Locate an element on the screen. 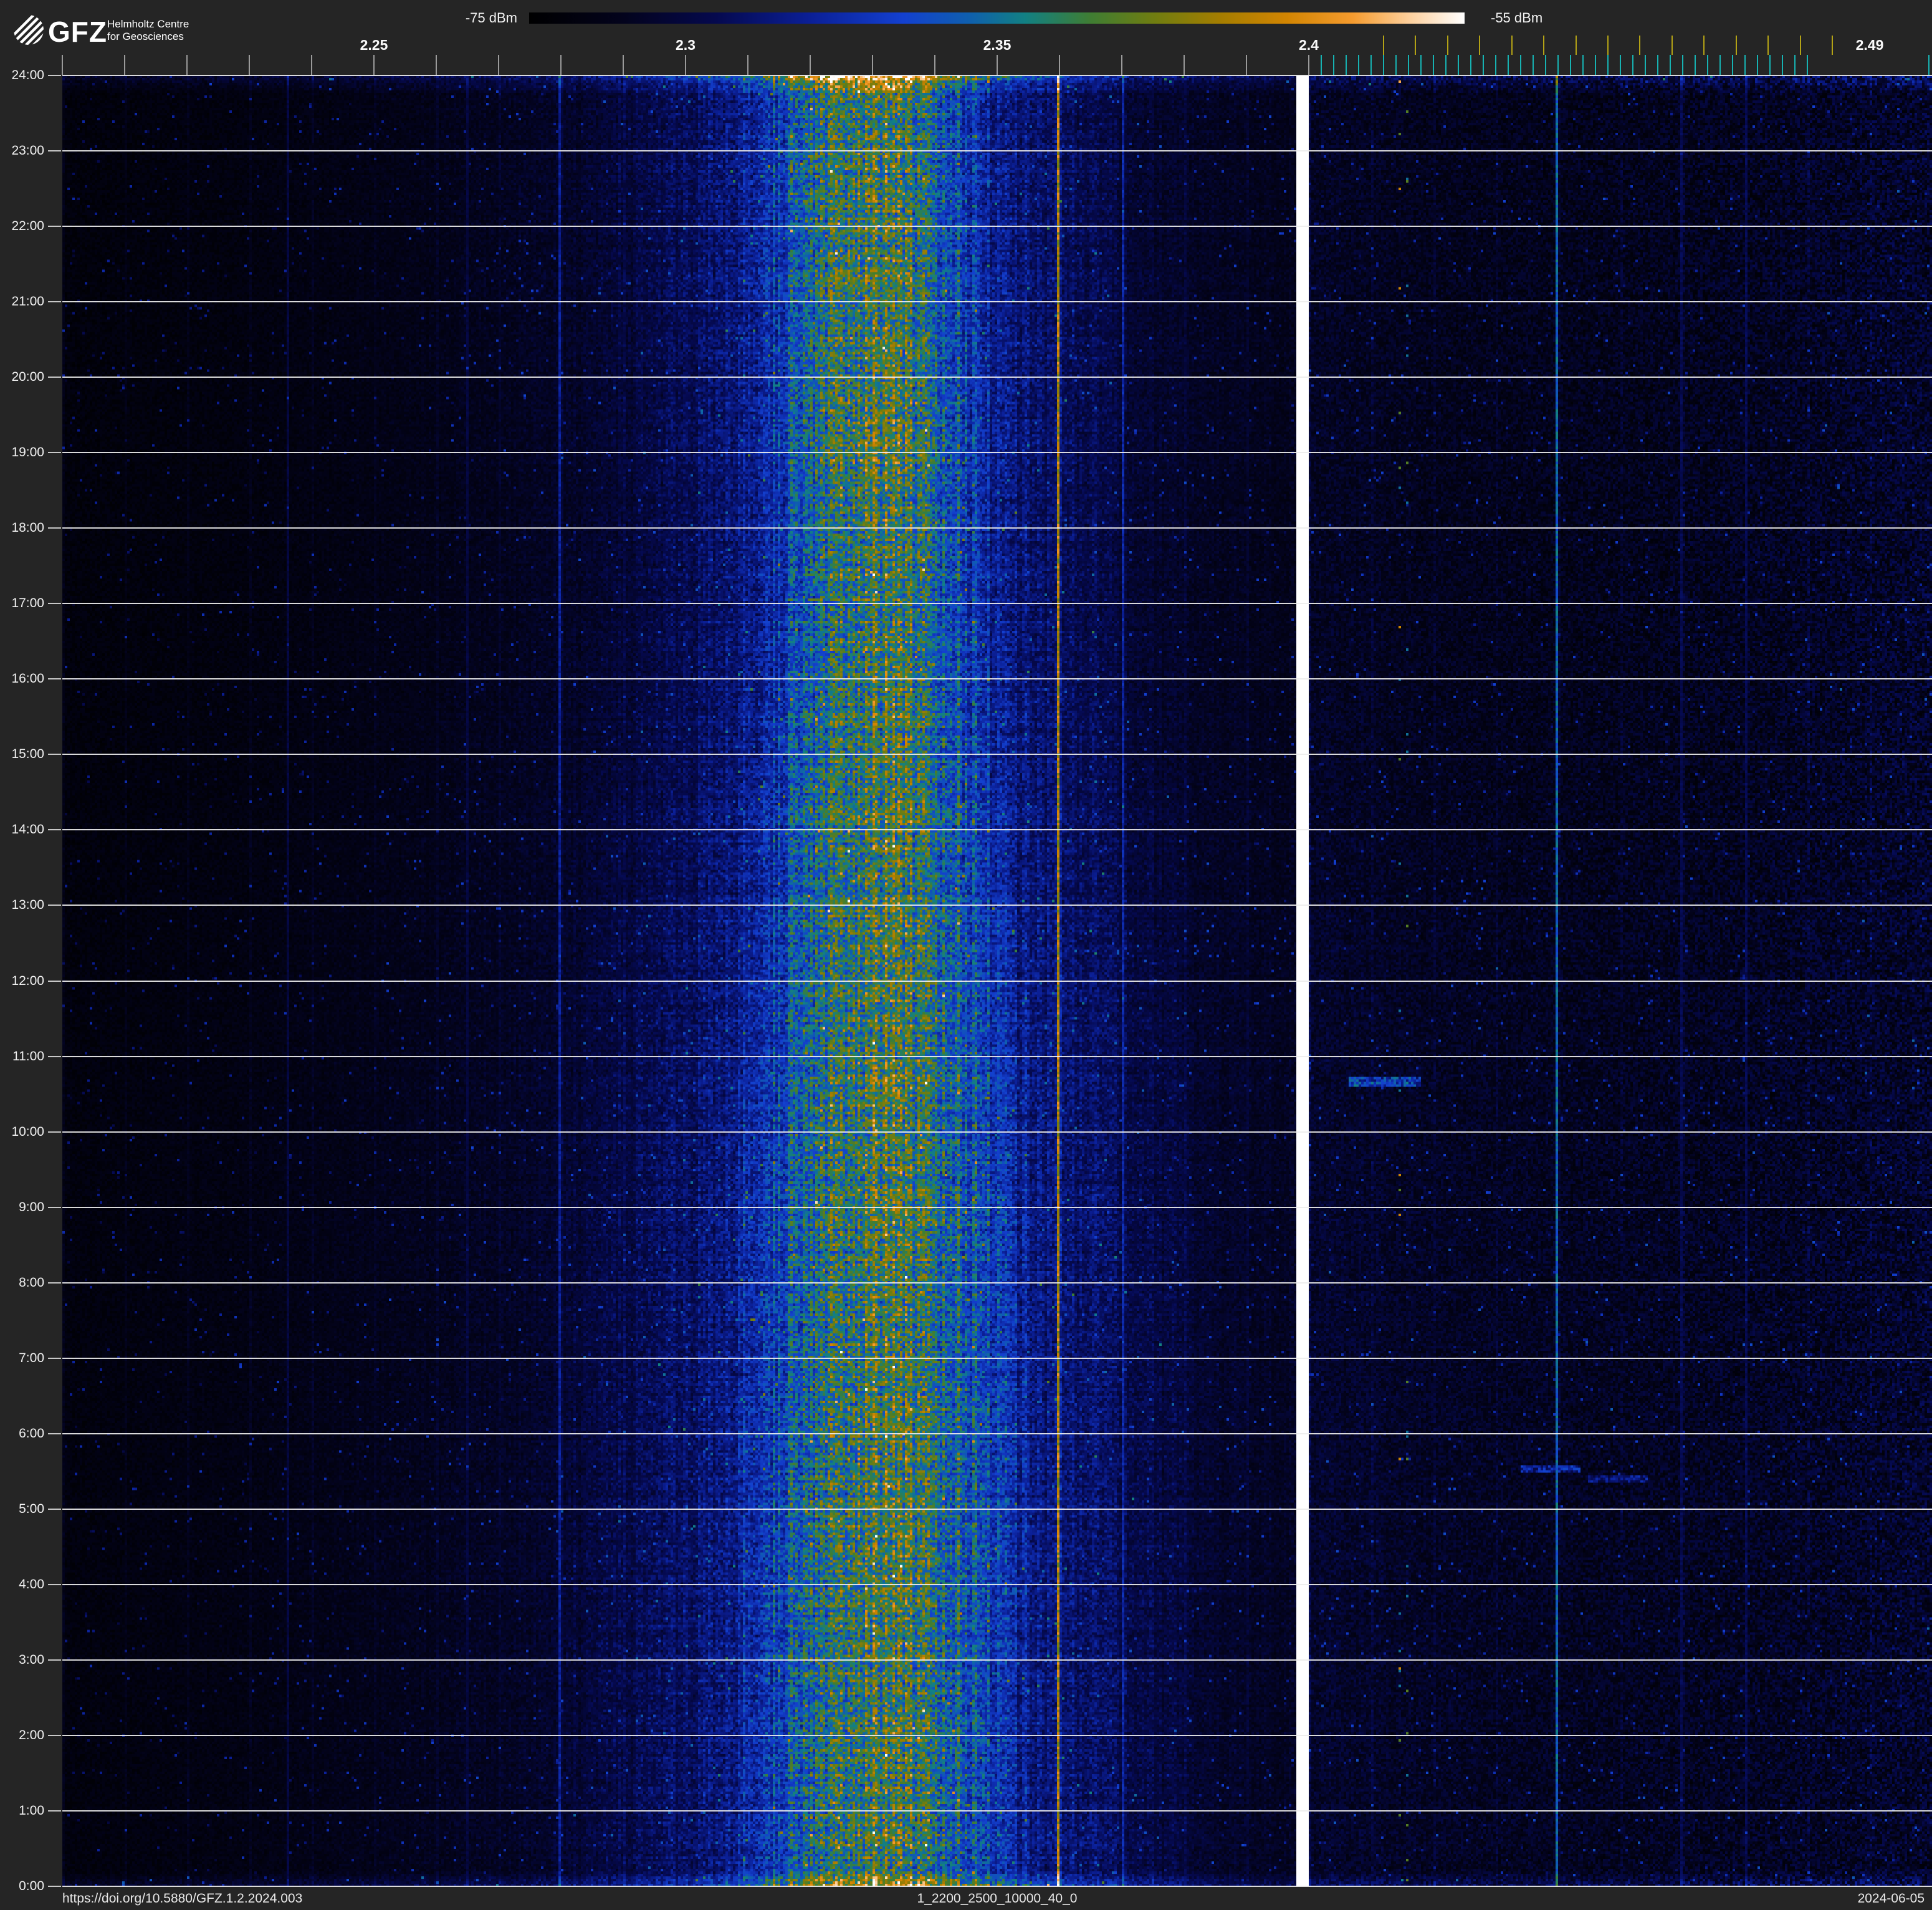 The width and height of the screenshot is (1932, 1910). filename-text: 1_2200_2500_10000_40_0 is located at coordinates (997, 1898).